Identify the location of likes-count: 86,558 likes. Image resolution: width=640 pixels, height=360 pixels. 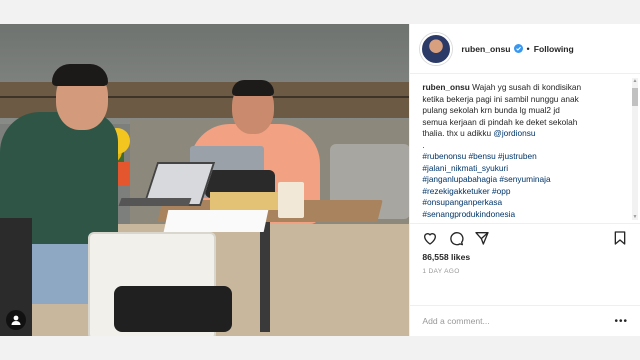
(525, 259).